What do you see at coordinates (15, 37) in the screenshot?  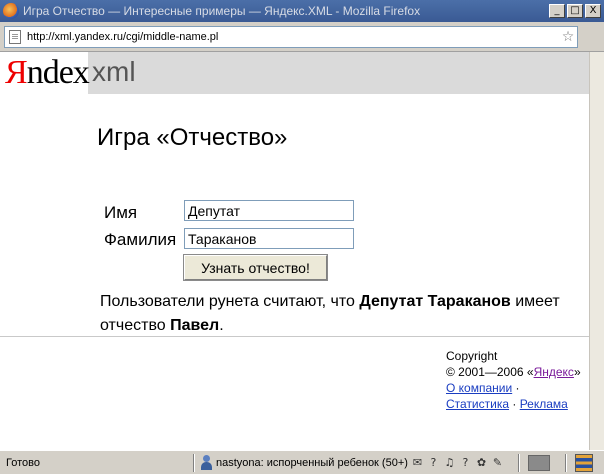 I see `page-icon` at bounding box center [15, 37].